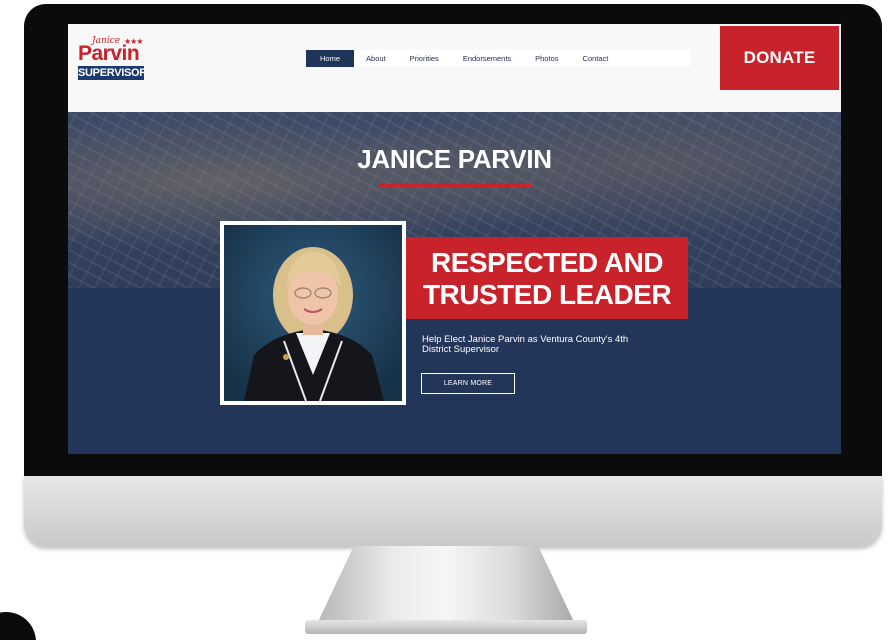 The image size is (892, 640). What do you see at coordinates (779, 58) in the screenshot?
I see `donate-button: DONATE` at bounding box center [779, 58].